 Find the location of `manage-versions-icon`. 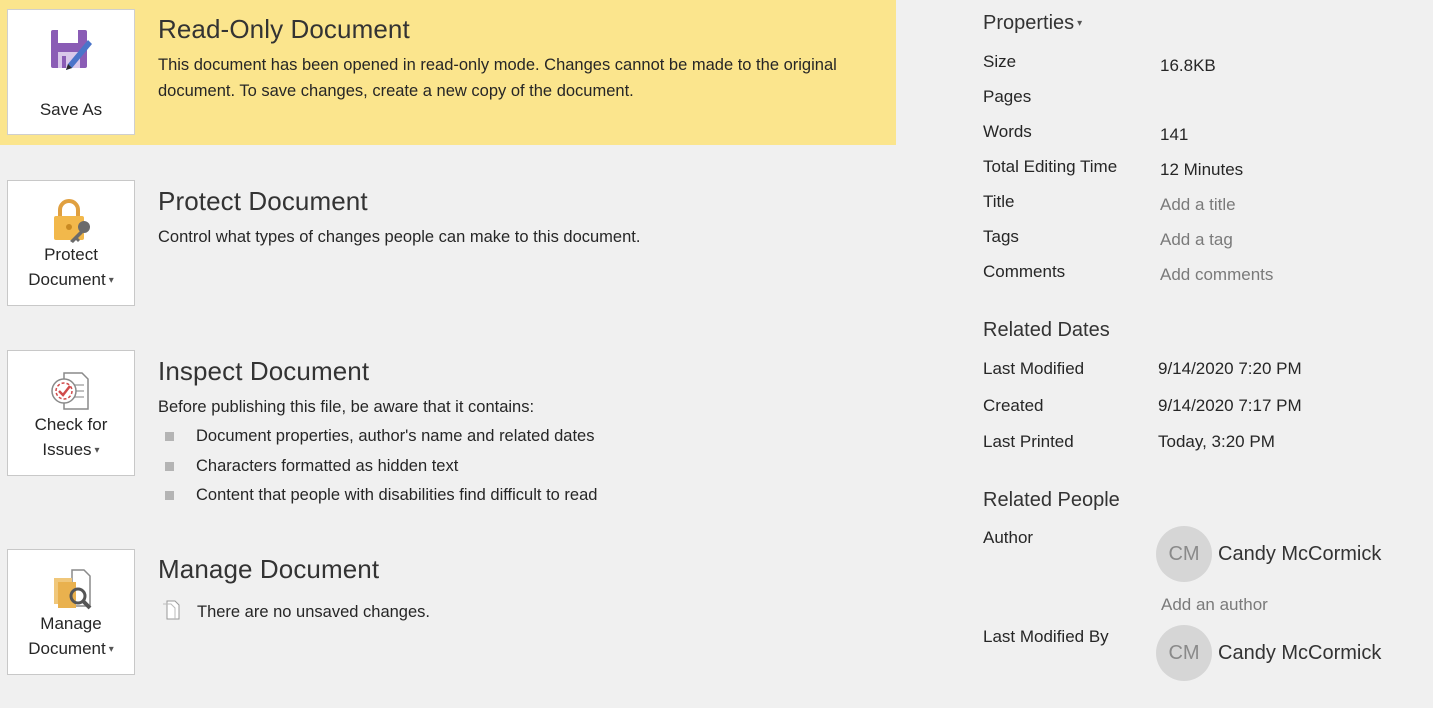

manage-versions-icon is located at coordinates (71, 591).